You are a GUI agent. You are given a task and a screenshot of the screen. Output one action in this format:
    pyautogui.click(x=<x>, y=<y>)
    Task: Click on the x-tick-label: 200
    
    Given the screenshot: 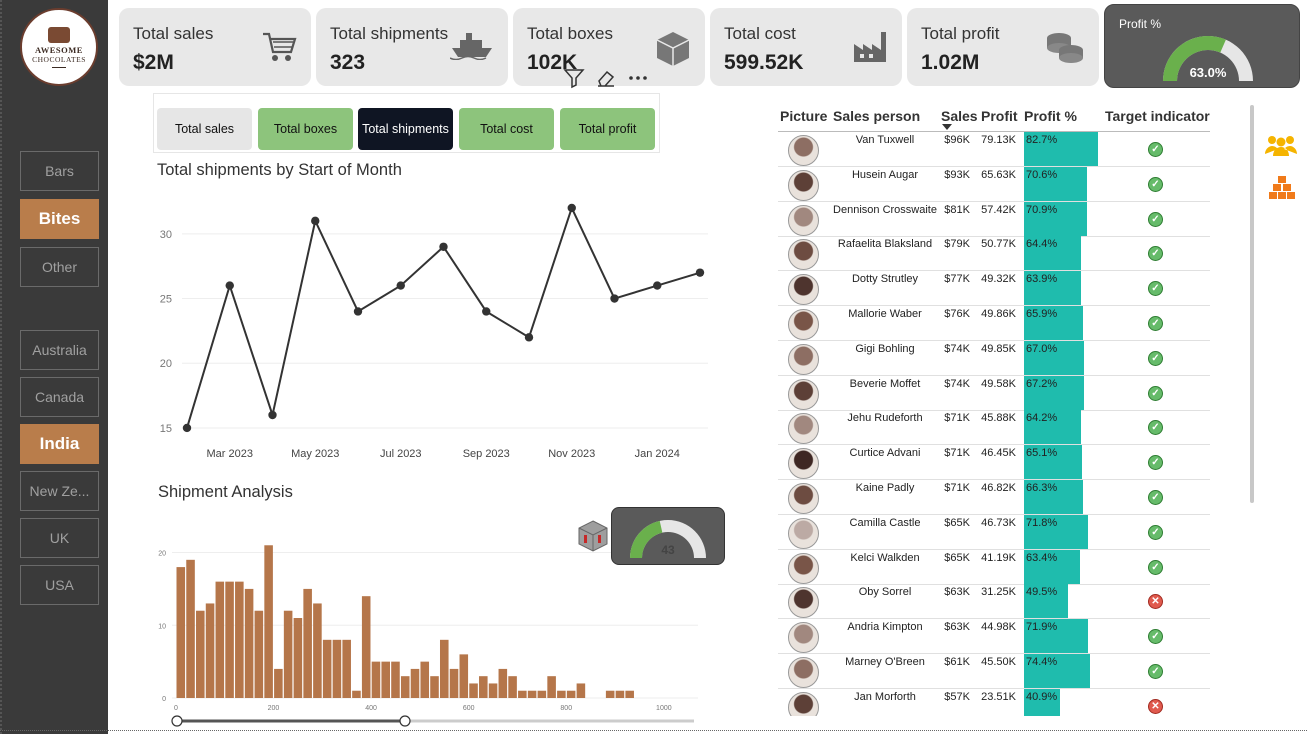 What is the action you would take?
    pyautogui.click(x=274, y=708)
    